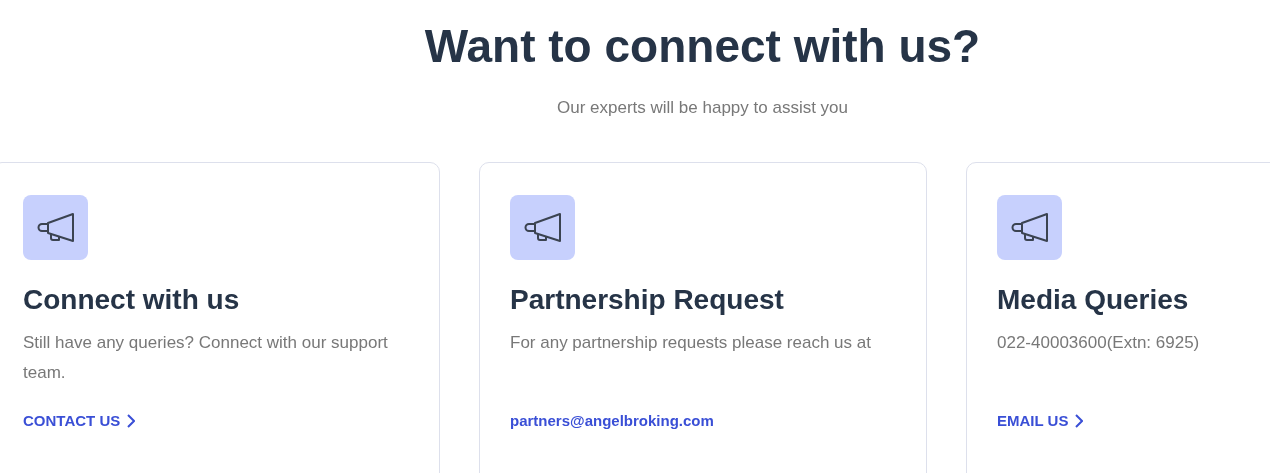 The image size is (1270, 473). I want to click on card-description: 022-40003600(Extn: 6925), so click(1098, 342).